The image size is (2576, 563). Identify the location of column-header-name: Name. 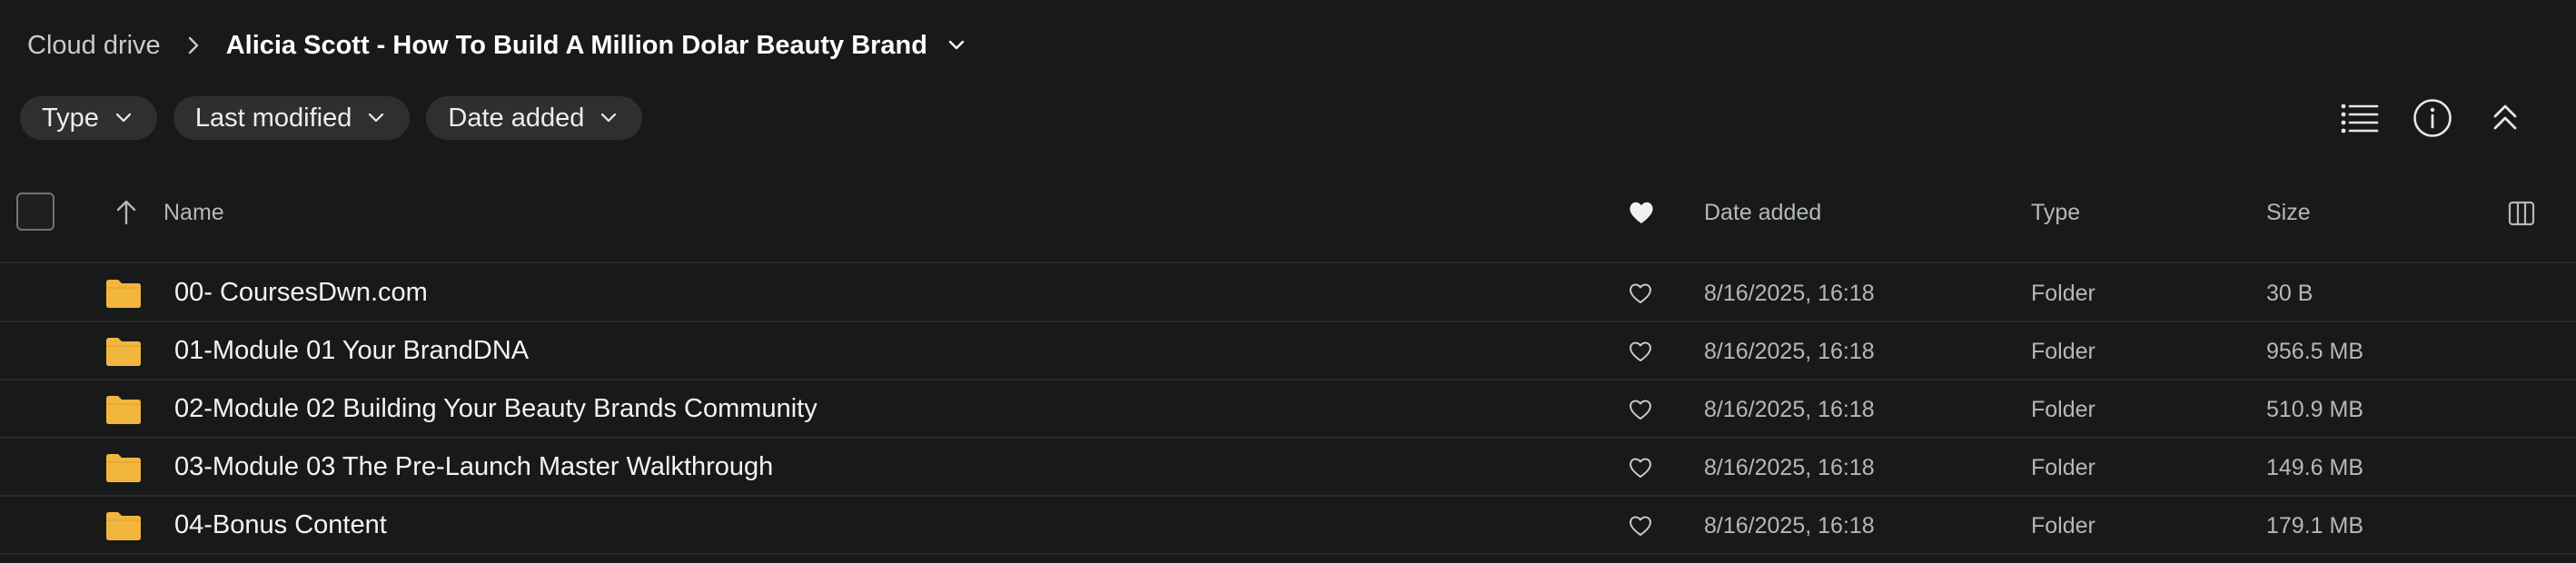
(193, 213).